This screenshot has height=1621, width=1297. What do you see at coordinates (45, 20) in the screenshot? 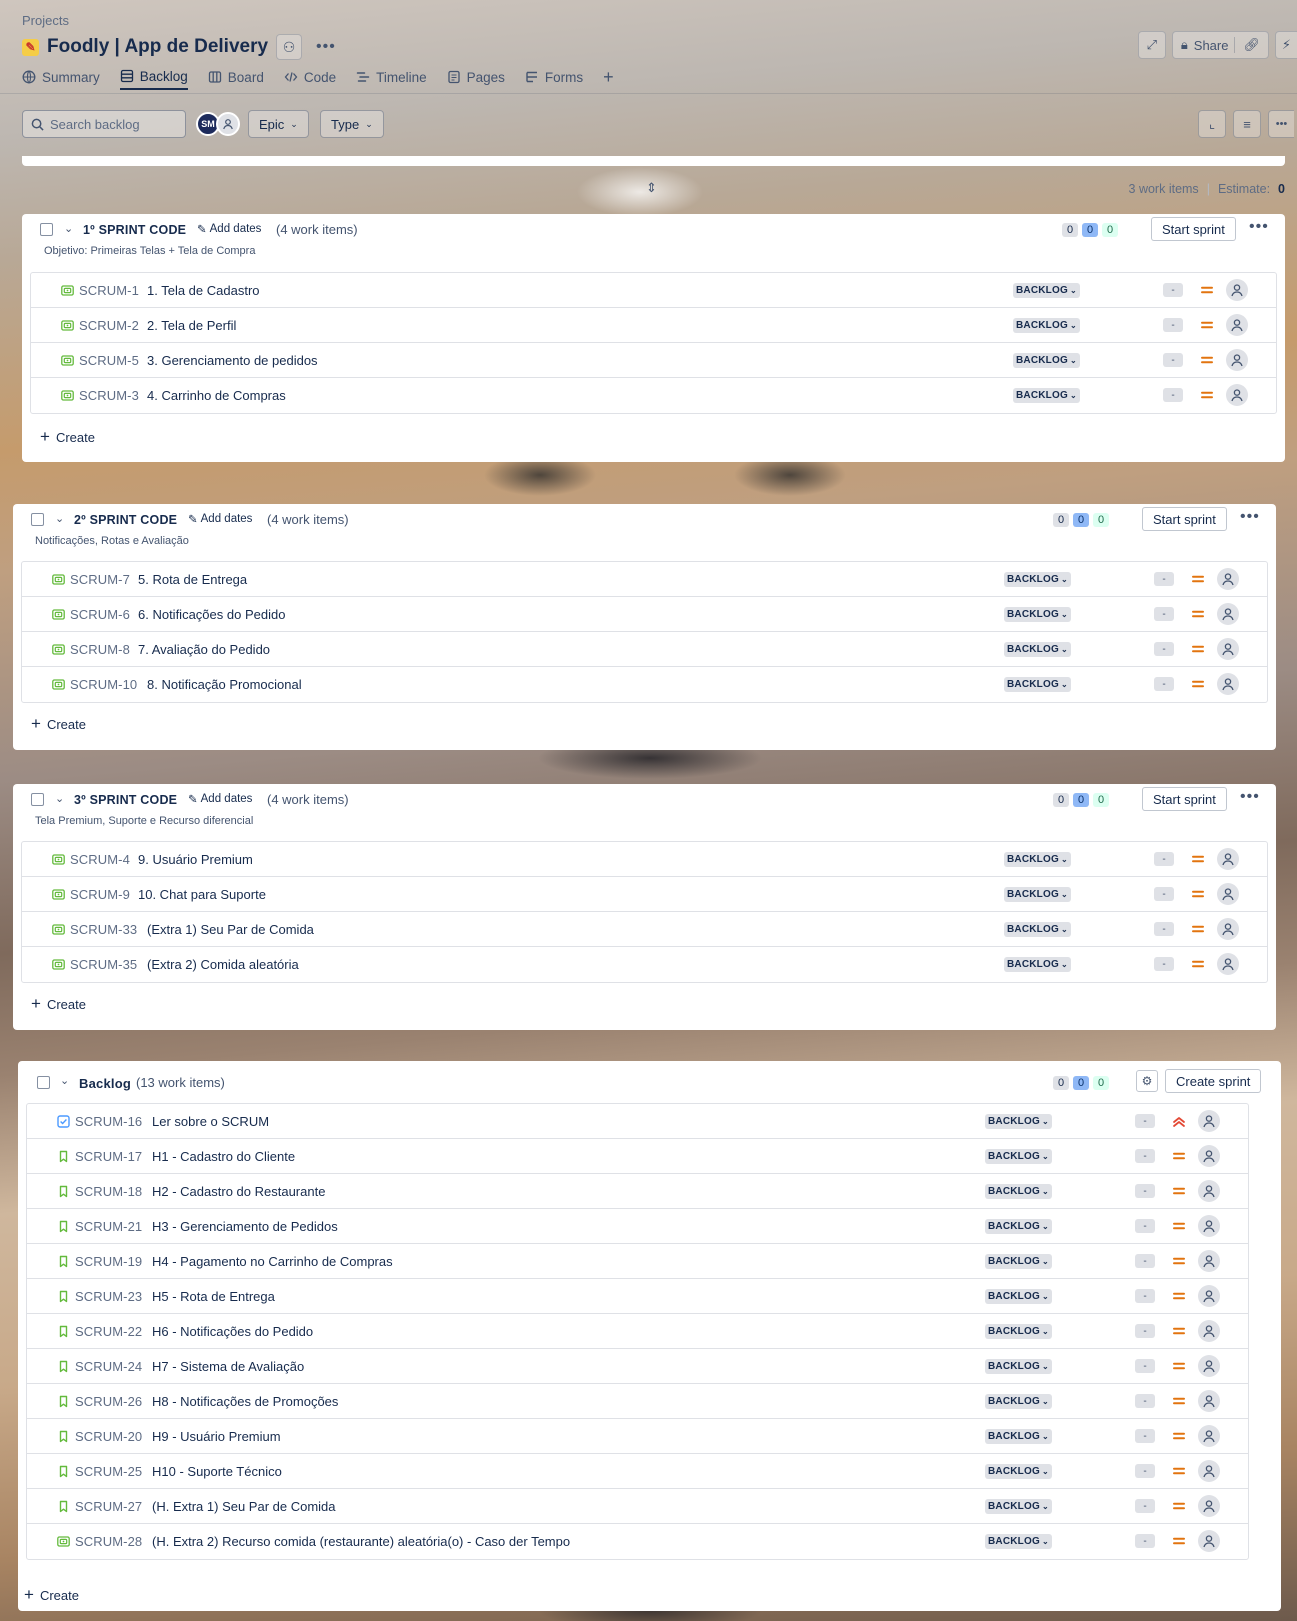
I see `breadcrumb: Projects` at bounding box center [45, 20].